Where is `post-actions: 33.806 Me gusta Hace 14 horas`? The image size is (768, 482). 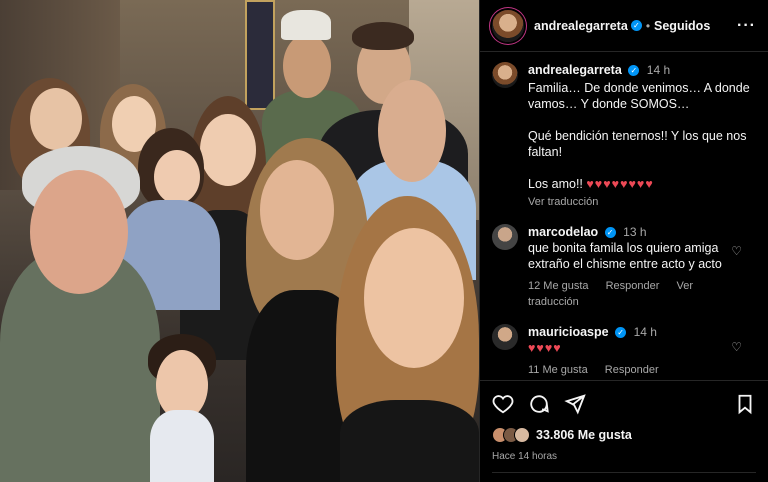
post-actions: 33.806 Me gusta Hace 14 horas is located at coordinates (624, 431).